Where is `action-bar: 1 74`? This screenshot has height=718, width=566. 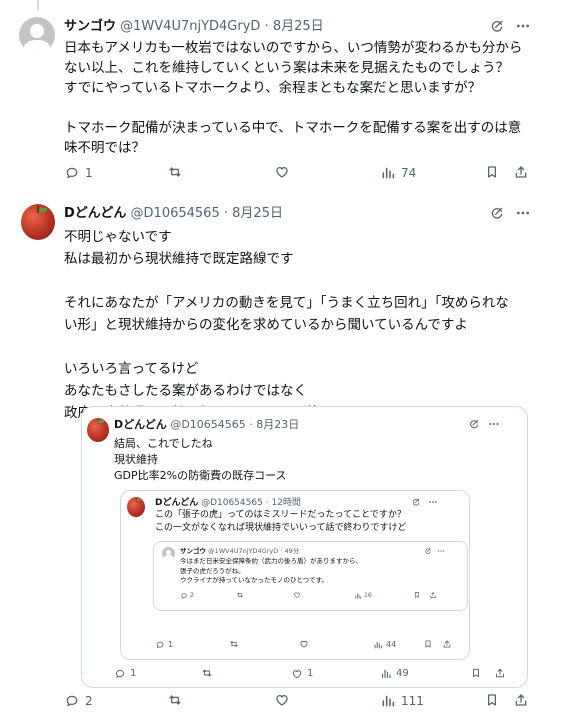 action-bar: 1 74 is located at coordinates (299, 173).